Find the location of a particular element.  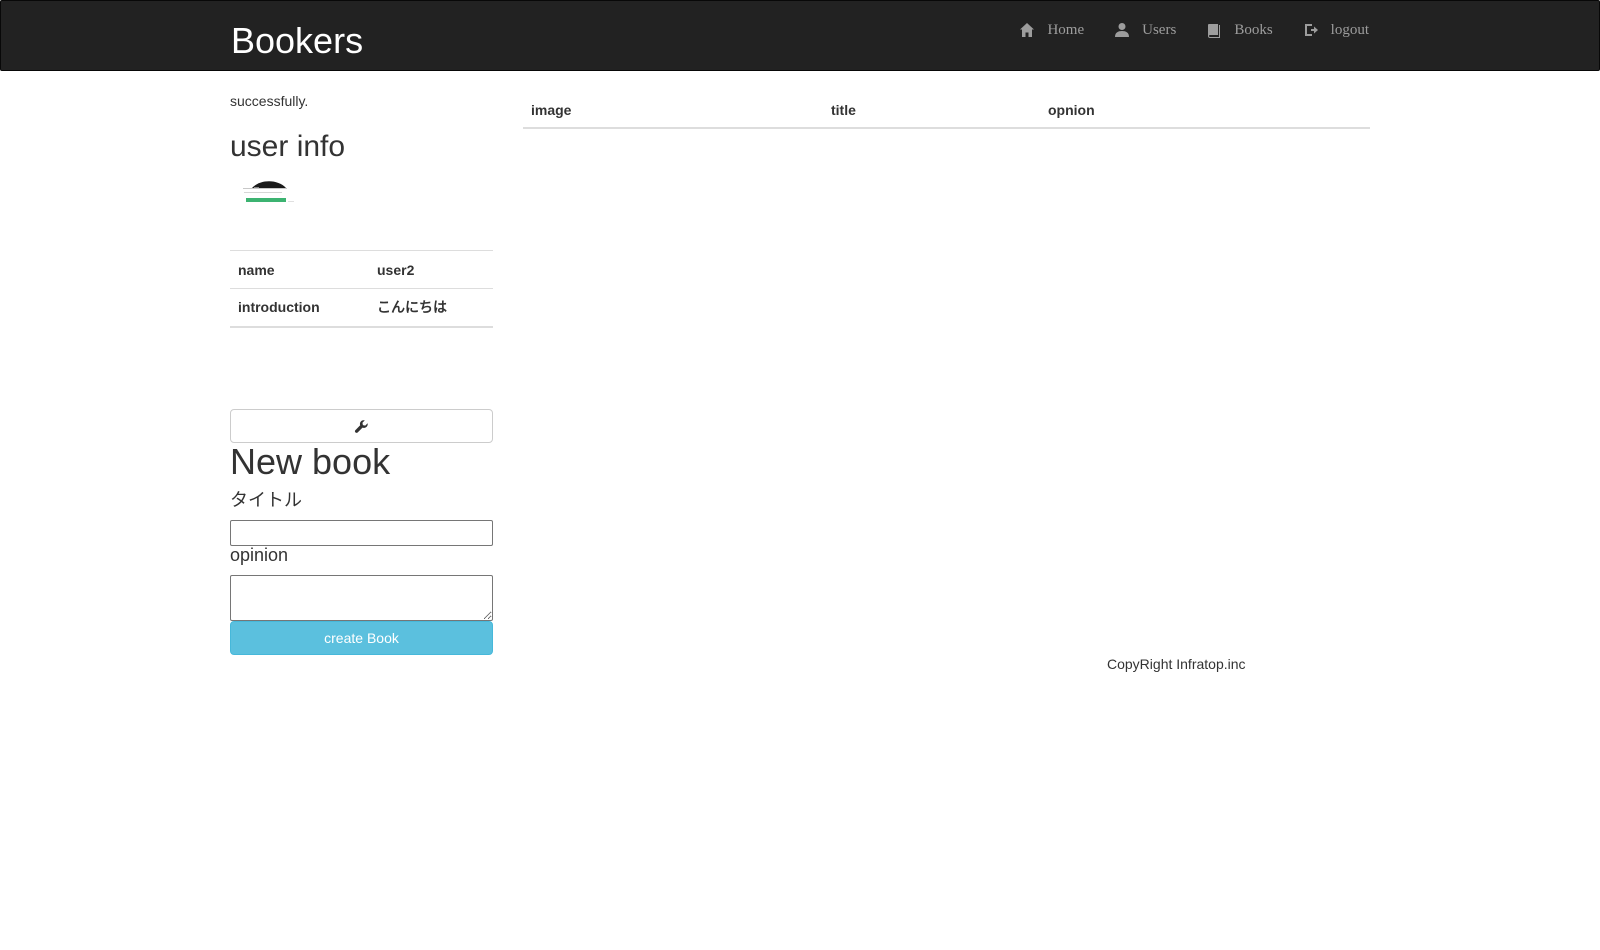

opinion-textarea is located at coordinates (361, 598).